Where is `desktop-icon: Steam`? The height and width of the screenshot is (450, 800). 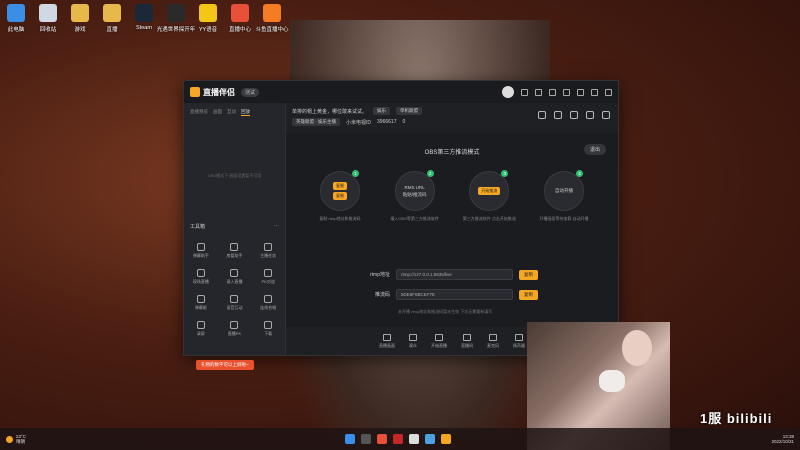
desktop-icon: Steam is located at coordinates (144, 20).